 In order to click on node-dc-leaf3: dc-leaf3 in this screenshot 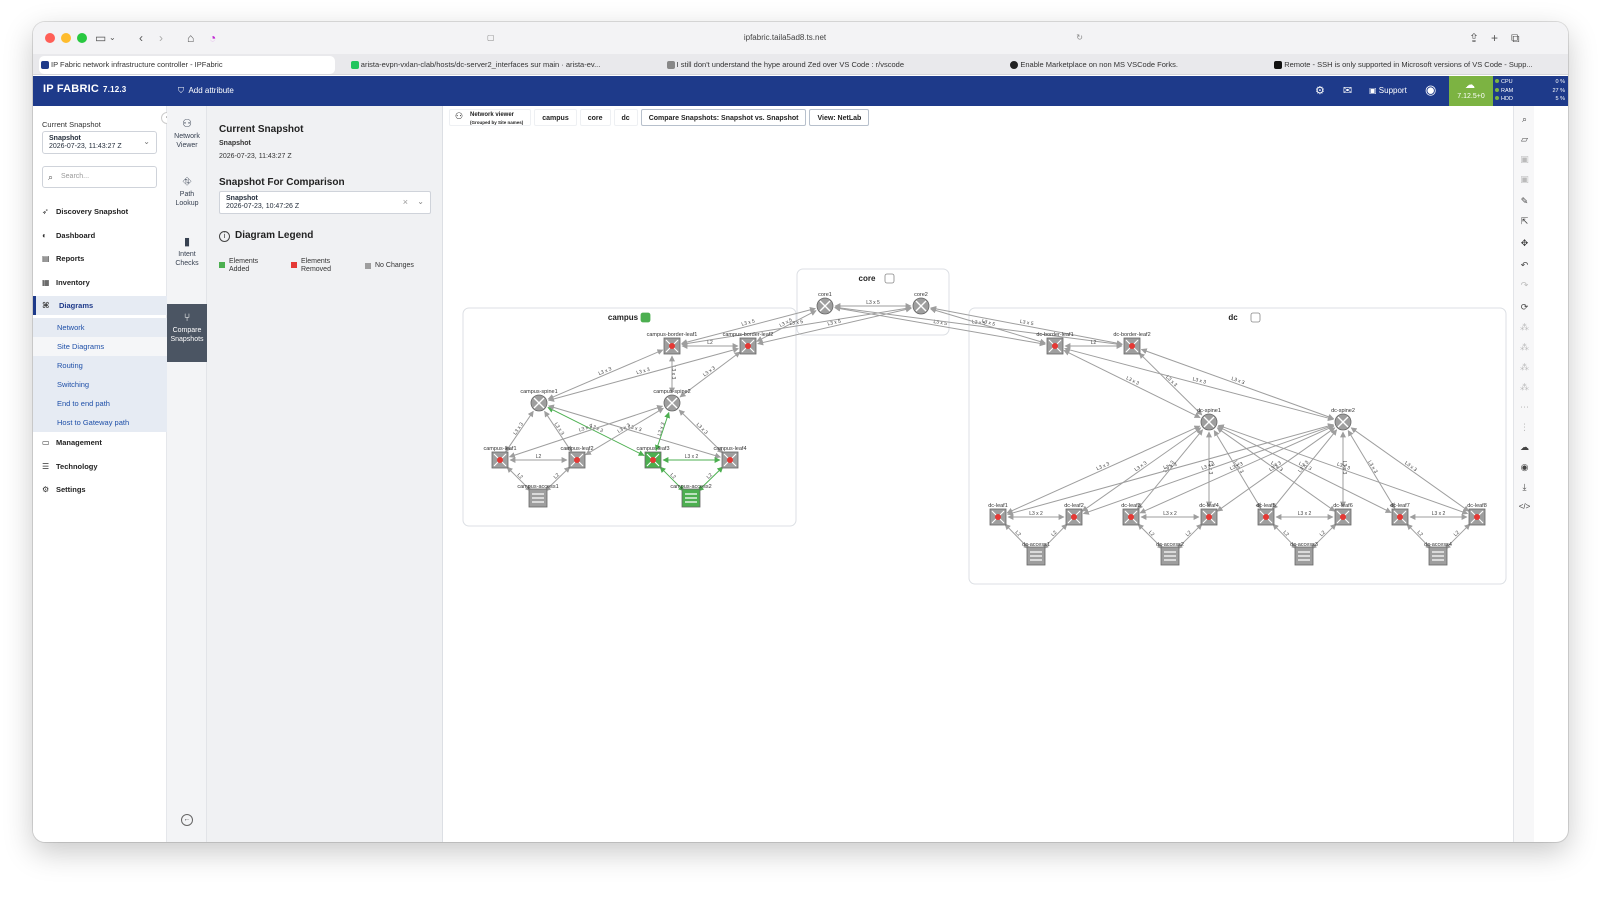, I will do `click(1131, 514)`.